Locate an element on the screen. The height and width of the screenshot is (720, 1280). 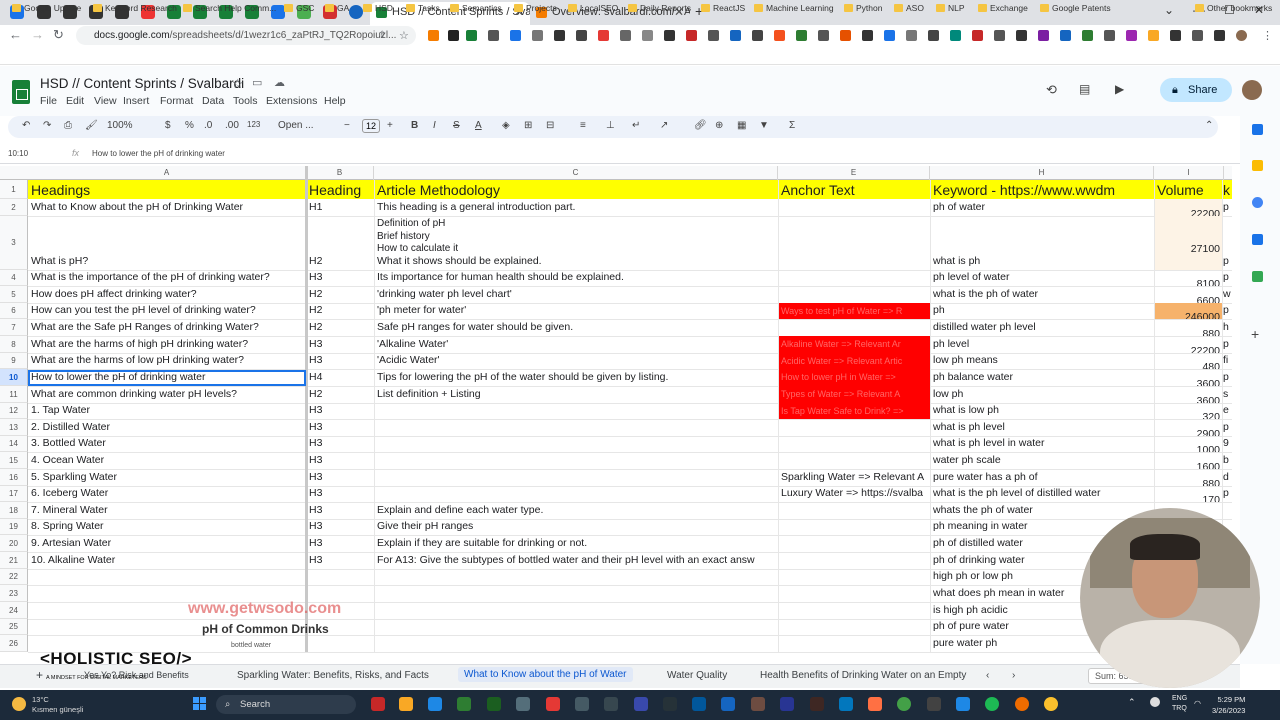
font-size-decrease: − is located at coordinates (347, 125).